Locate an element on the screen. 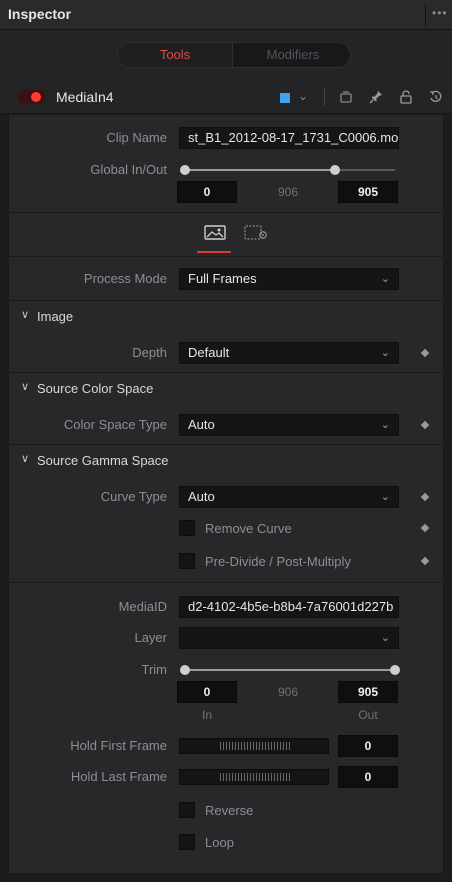 The width and height of the screenshot is (452, 882). trim-in-field: 0 is located at coordinates (207, 692).